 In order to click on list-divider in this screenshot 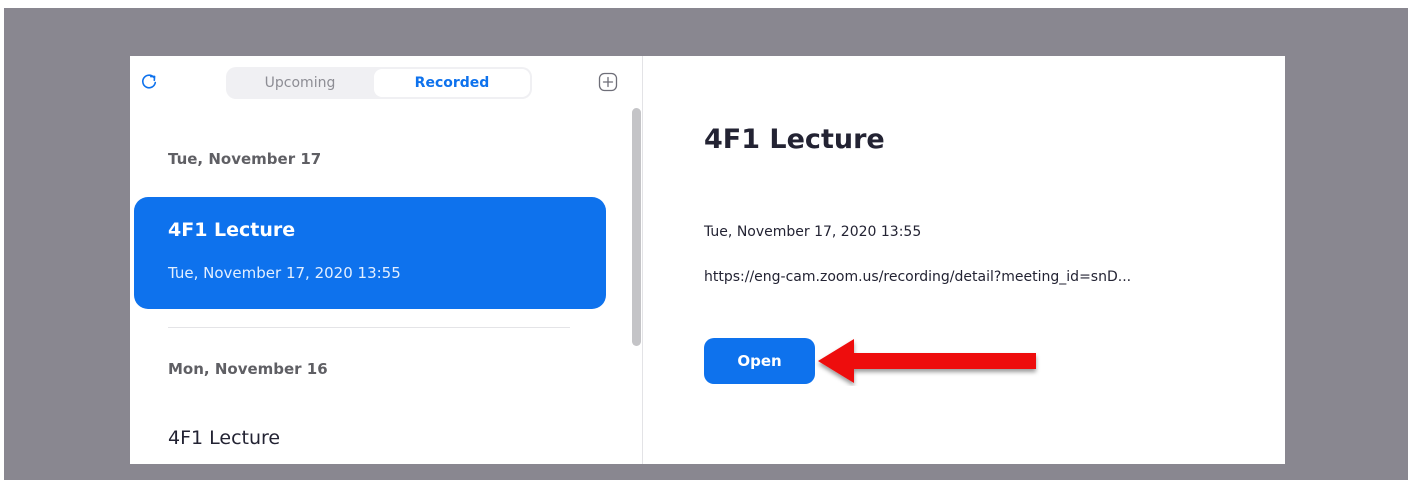, I will do `click(369, 327)`.